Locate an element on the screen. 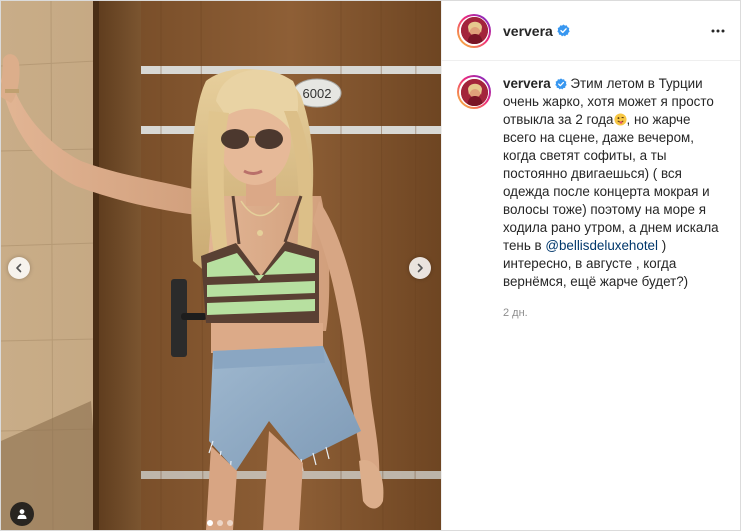 The image size is (741, 531). carousel-prev-button is located at coordinates (19, 268).